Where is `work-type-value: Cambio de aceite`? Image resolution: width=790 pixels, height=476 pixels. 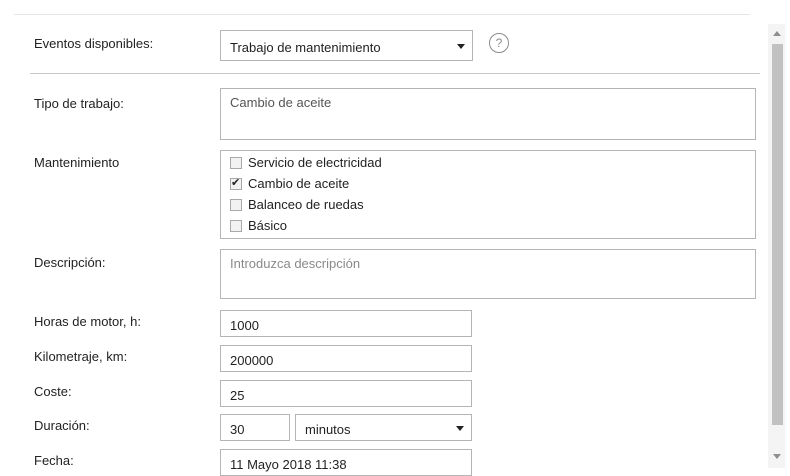
work-type-value: Cambio de aceite is located at coordinates (281, 102).